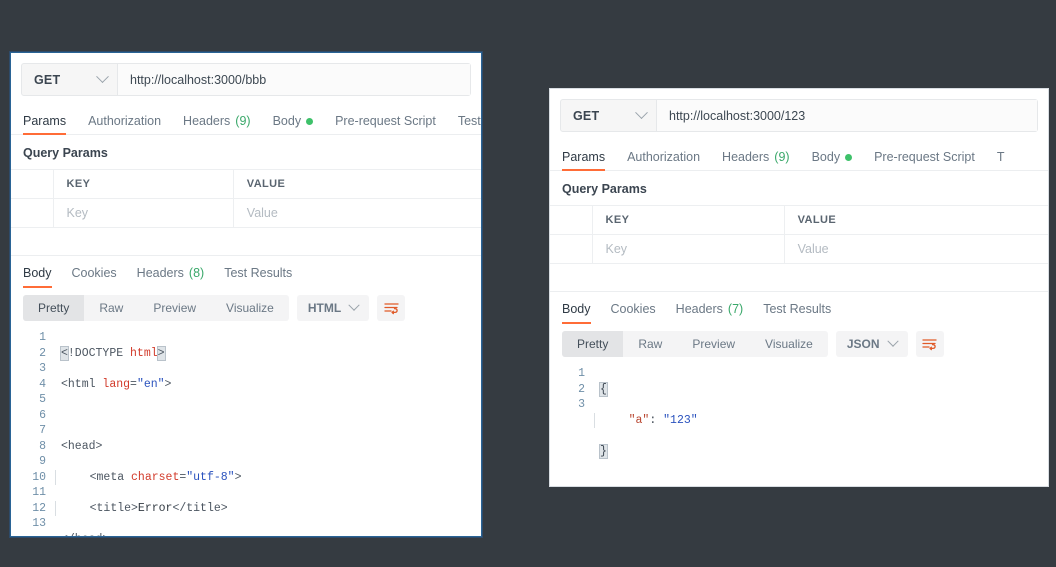 The image size is (1056, 567). Describe the element at coordinates (603, 389) in the screenshot. I see `code-line: {` at that location.